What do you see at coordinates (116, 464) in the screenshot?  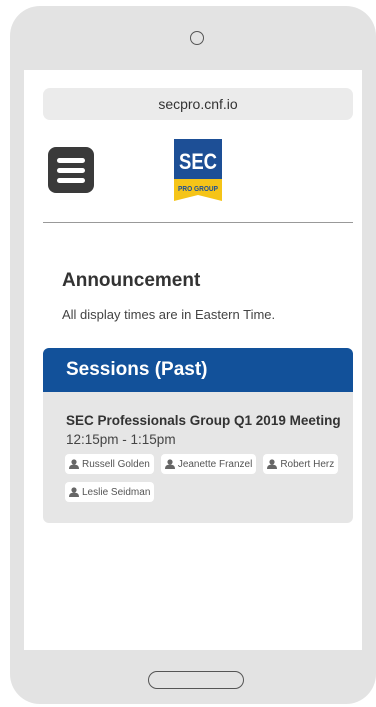 I see `speaker-name: Russell Golden` at bounding box center [116, 464].